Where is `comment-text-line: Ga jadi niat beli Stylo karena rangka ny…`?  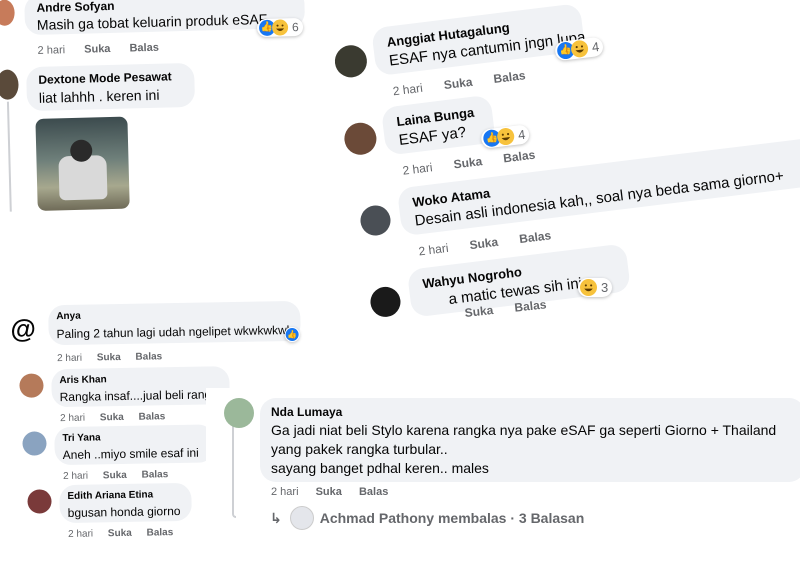
comment-text-line: Ga jadi niat beli Stylo karena rangka ny… is located at coordinates (524, 430).